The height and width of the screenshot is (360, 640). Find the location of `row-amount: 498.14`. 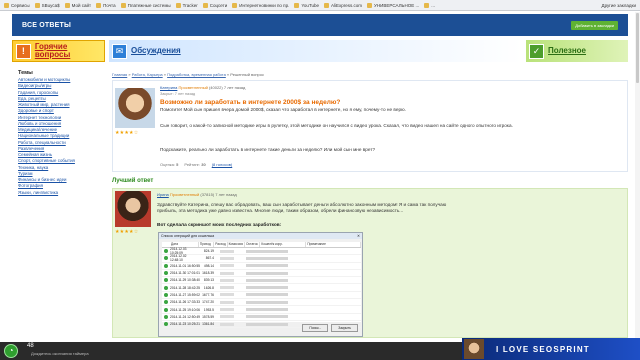

row-amount: 498.14 is located at coordinates (208, 265).